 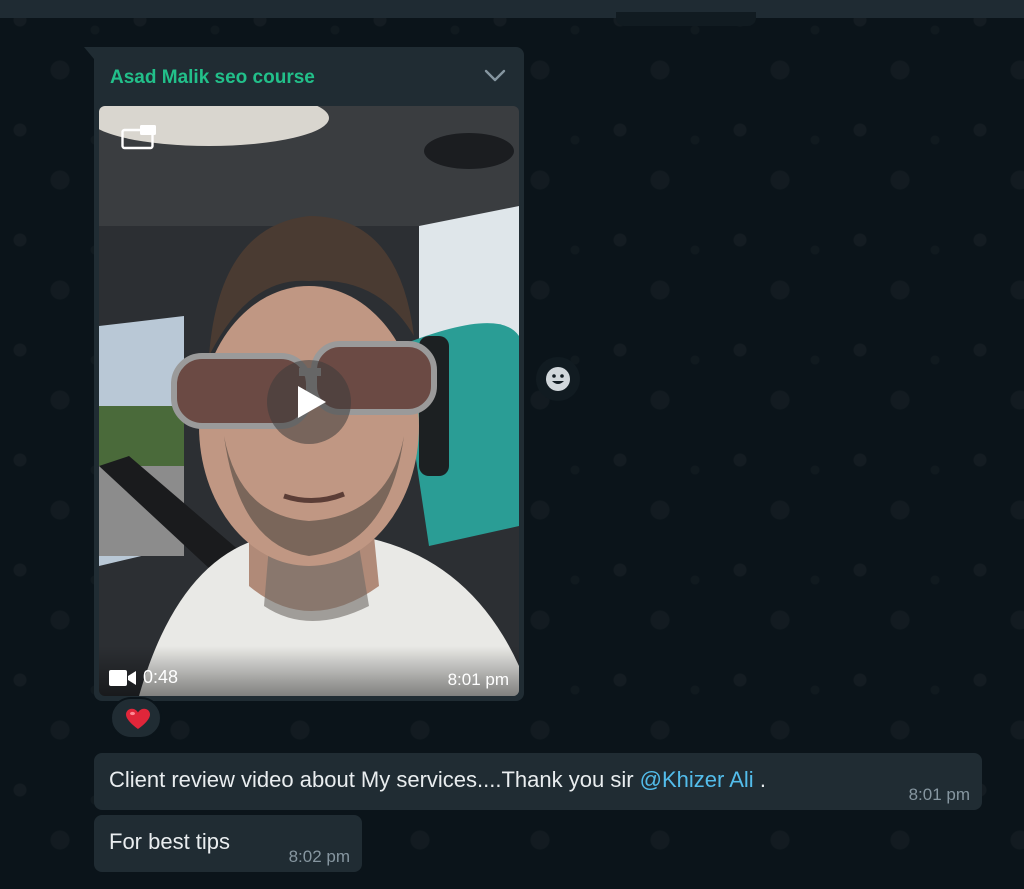 I want to click on chevron-down-icon, so click(x=495, y=76).